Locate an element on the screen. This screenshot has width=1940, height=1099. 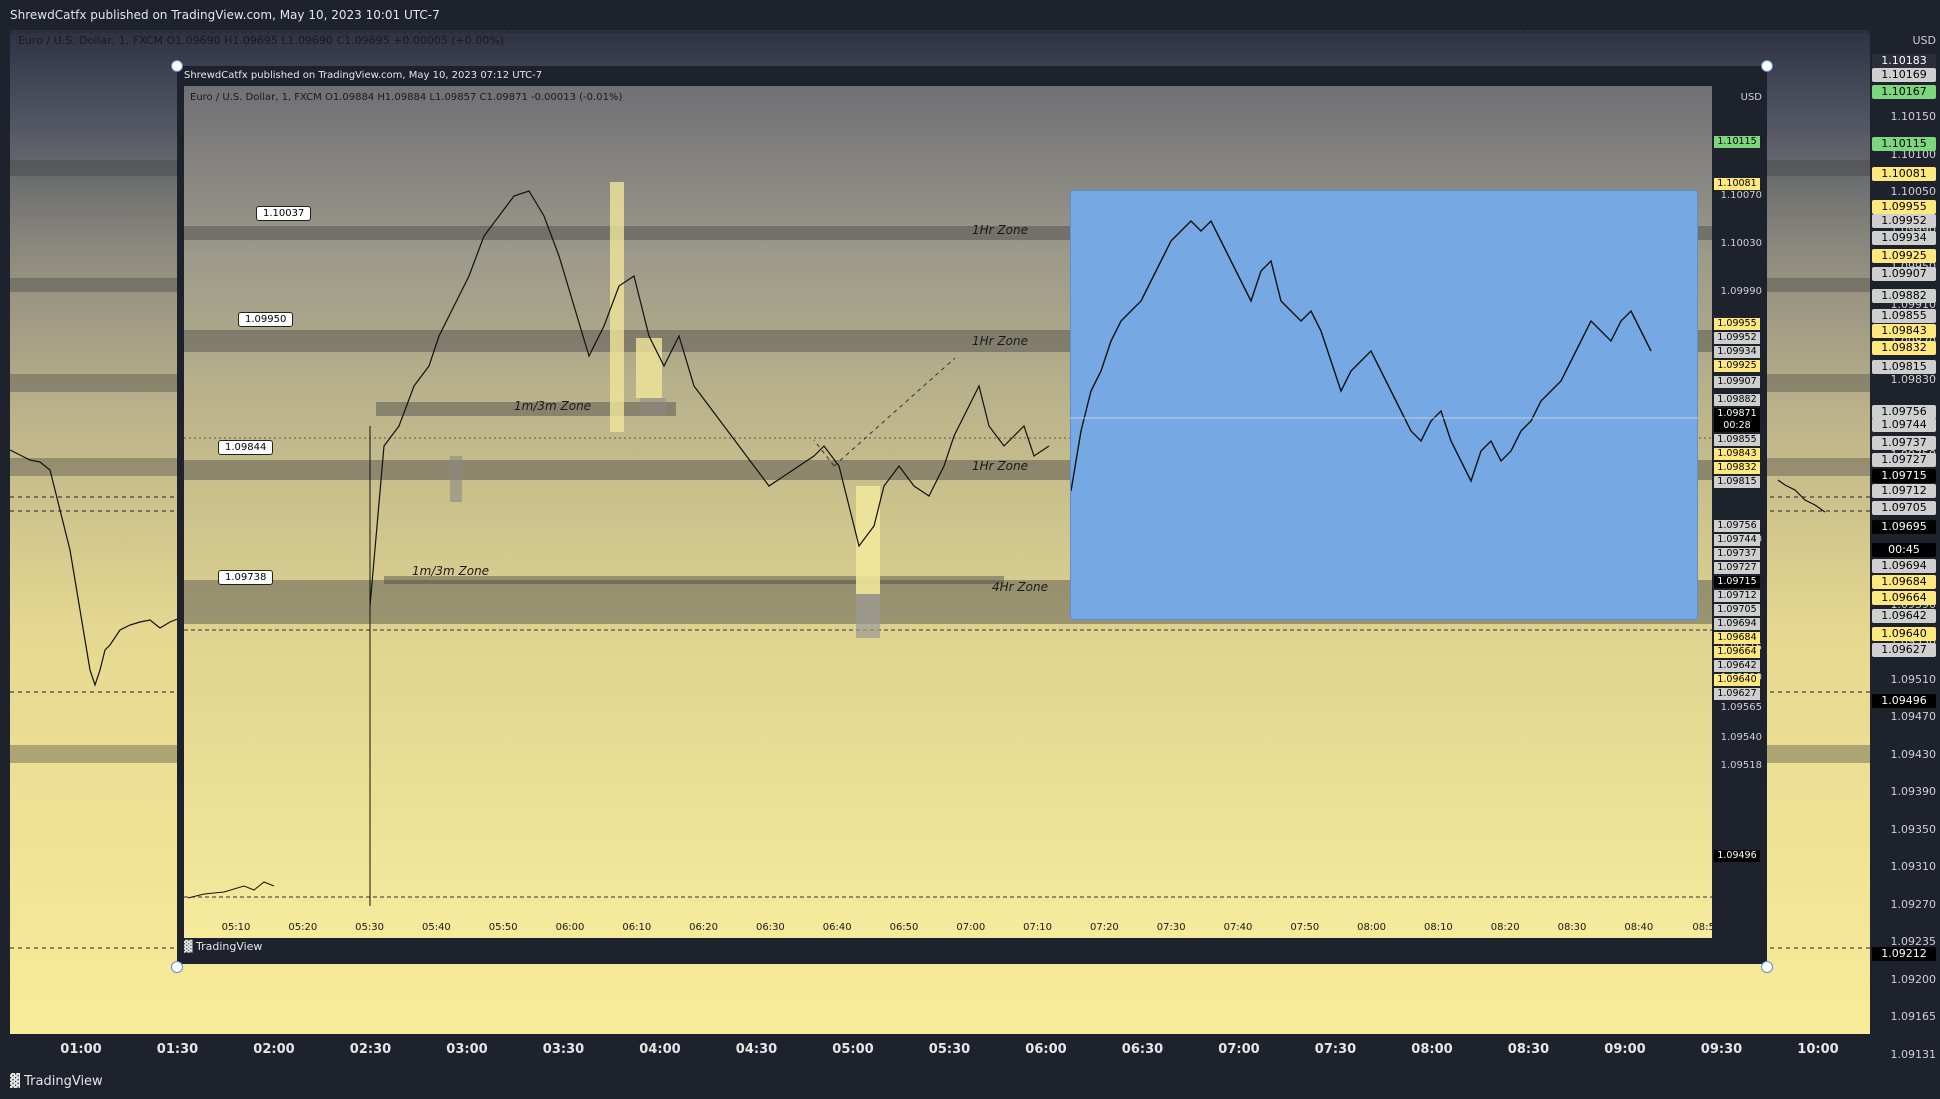
projection-box is located at coordinates (1384, 405).